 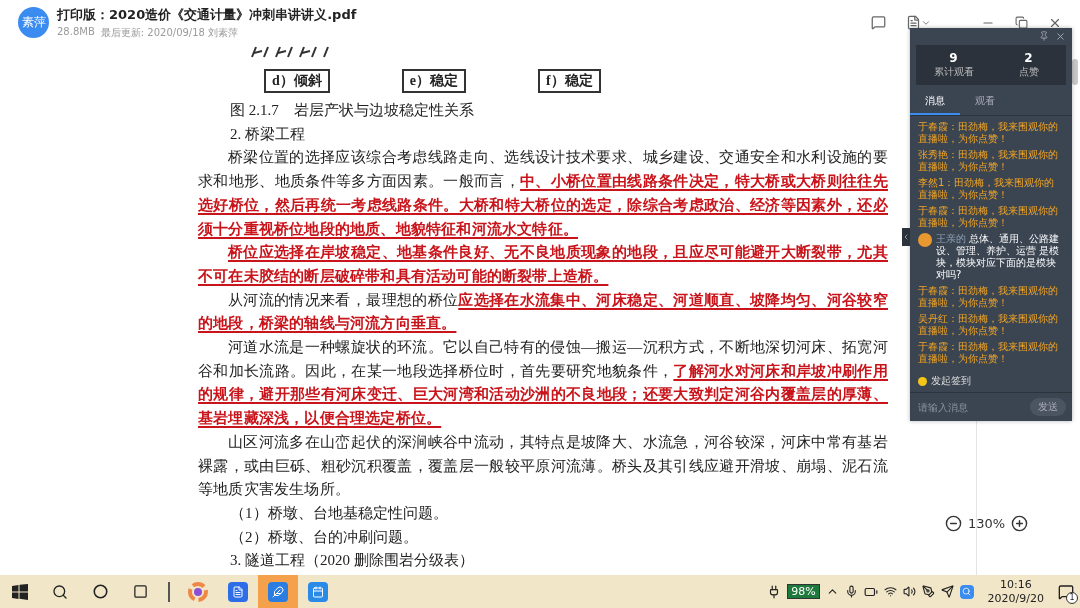 I want to click on scrollbar-thumb, so click(x=1075, y=72).